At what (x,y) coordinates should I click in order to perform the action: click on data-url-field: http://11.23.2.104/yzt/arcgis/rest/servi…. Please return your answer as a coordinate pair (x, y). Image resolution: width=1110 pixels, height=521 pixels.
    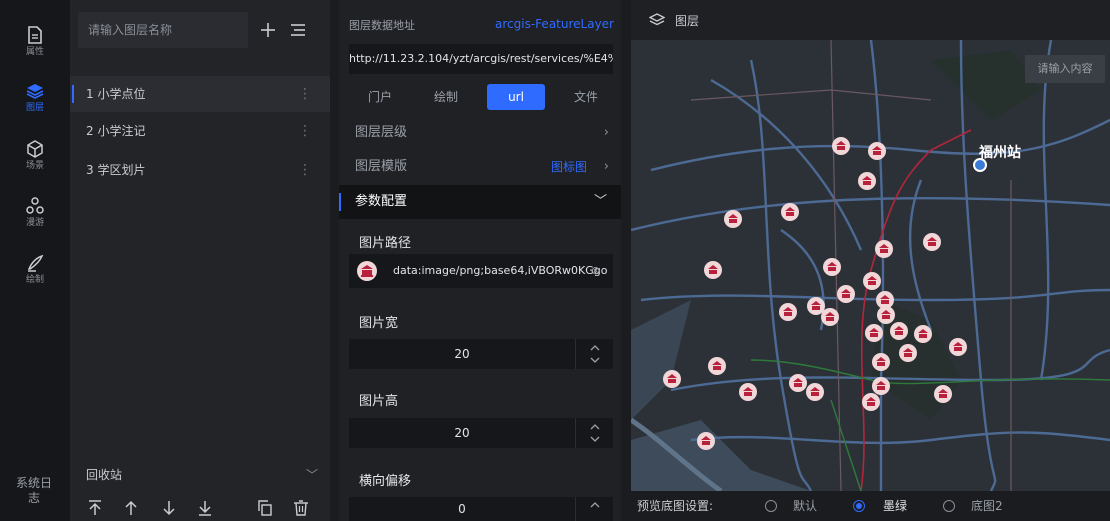
    Looking at the image, I should click on (481, 59).